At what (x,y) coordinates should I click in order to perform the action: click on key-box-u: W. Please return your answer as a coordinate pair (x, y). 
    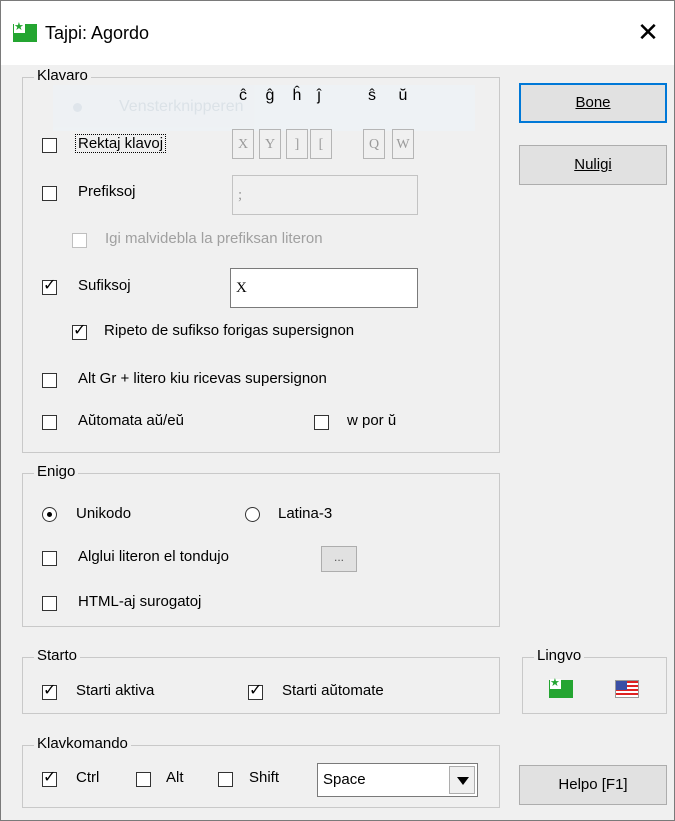
    Looking at the image, I should click on (403, 144).